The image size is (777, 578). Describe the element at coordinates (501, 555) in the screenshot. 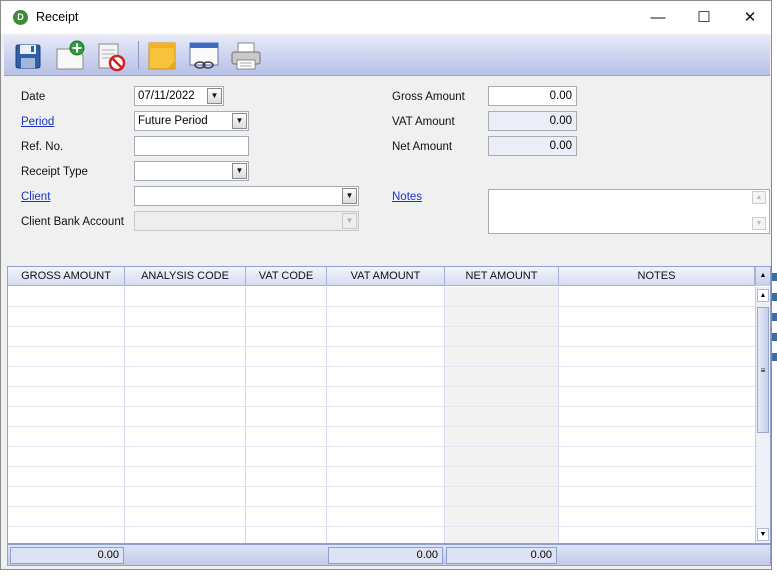

I see `net-amount-total: 0.00` at that location.